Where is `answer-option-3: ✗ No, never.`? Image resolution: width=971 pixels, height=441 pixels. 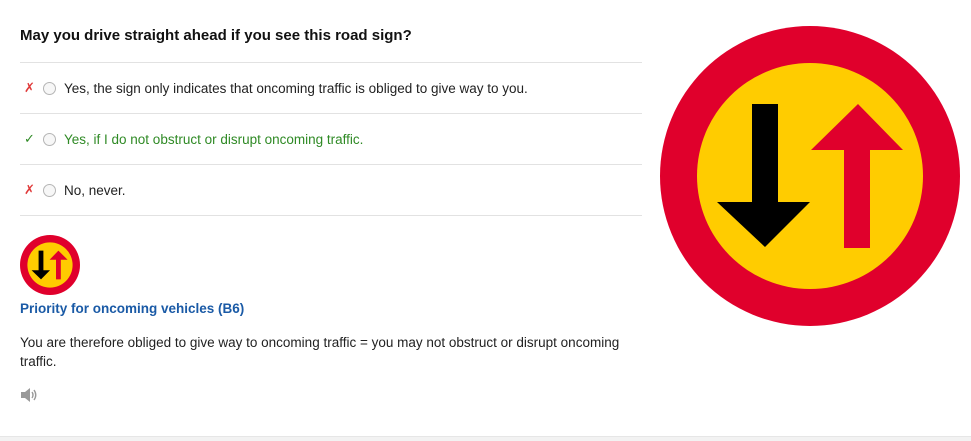 answer-option-3: ✗ No, never. is located at coordinates (331, 190).